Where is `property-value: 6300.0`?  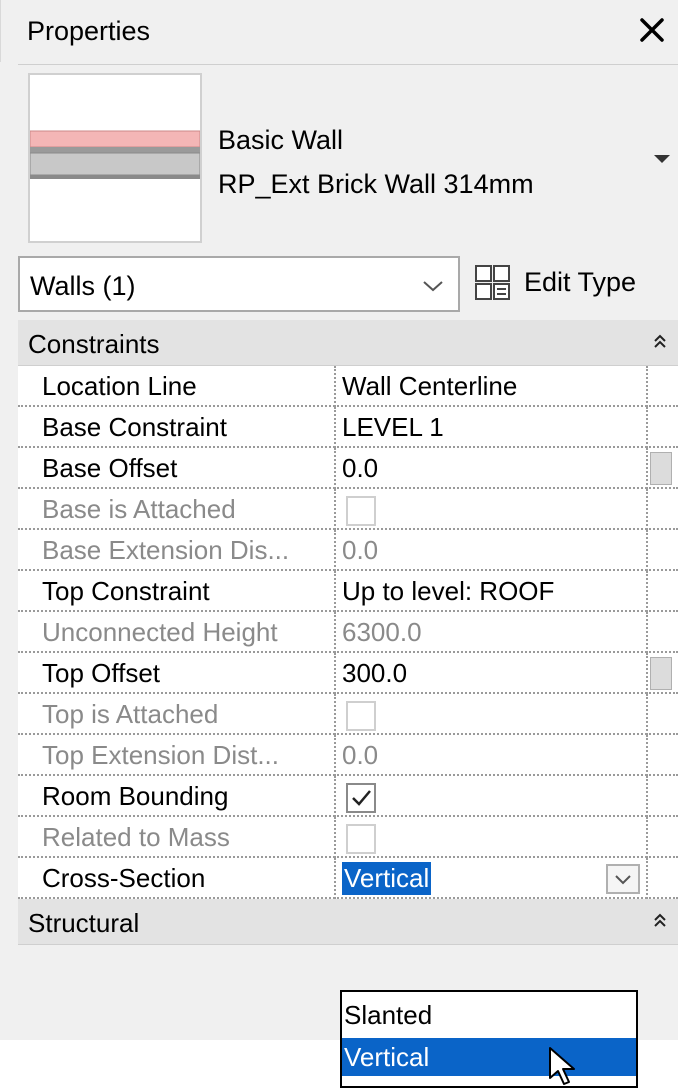 property-value: 6300.0 is located at coordinates (382, 632).